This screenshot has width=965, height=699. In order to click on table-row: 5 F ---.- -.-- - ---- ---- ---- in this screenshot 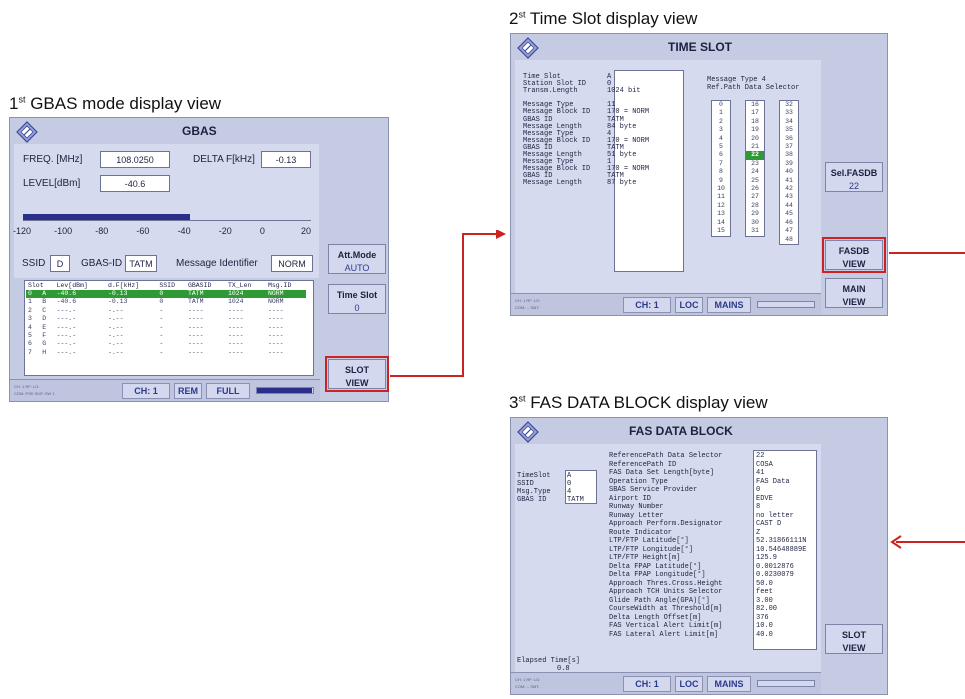, I will do `click(166, 336)`.